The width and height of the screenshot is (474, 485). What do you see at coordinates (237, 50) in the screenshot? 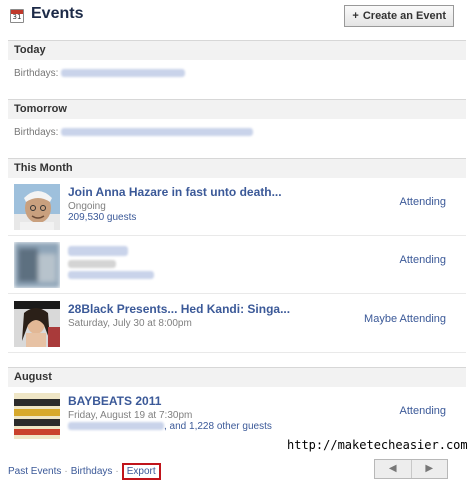
I see `section-today: Today` at bounding box center [237, 50].